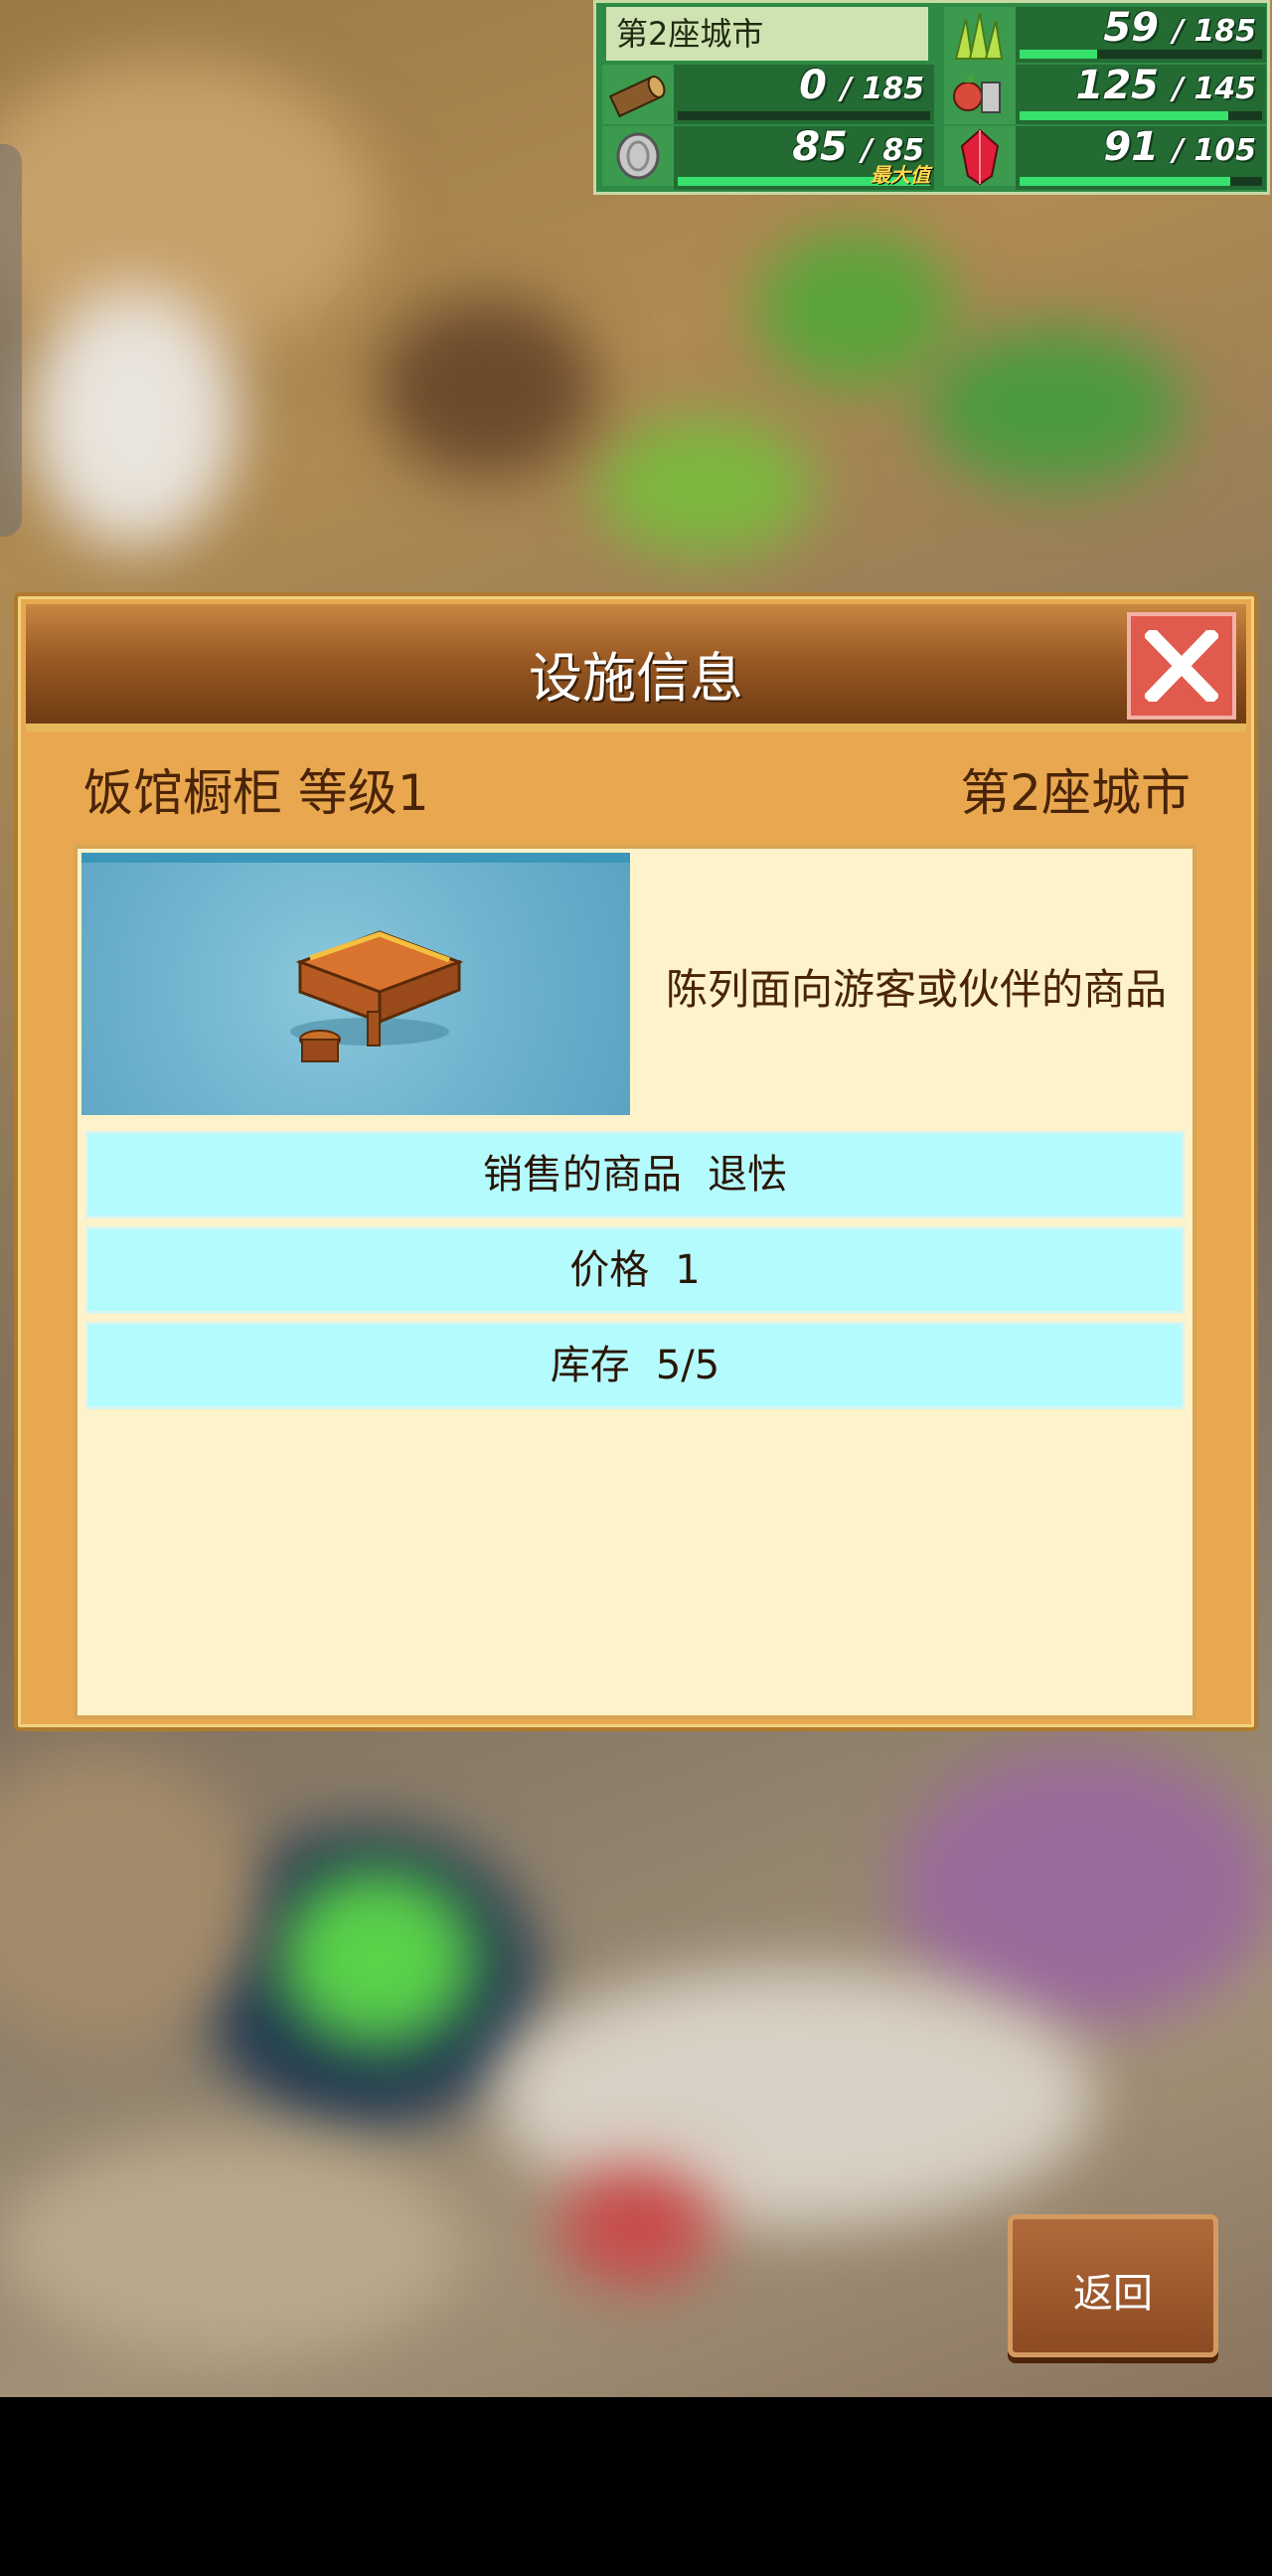 The height and width of the screenshot is (2576, 1272). I want to click on coin-resource-bar: 85 / 85 最大值, so click(804, 157).